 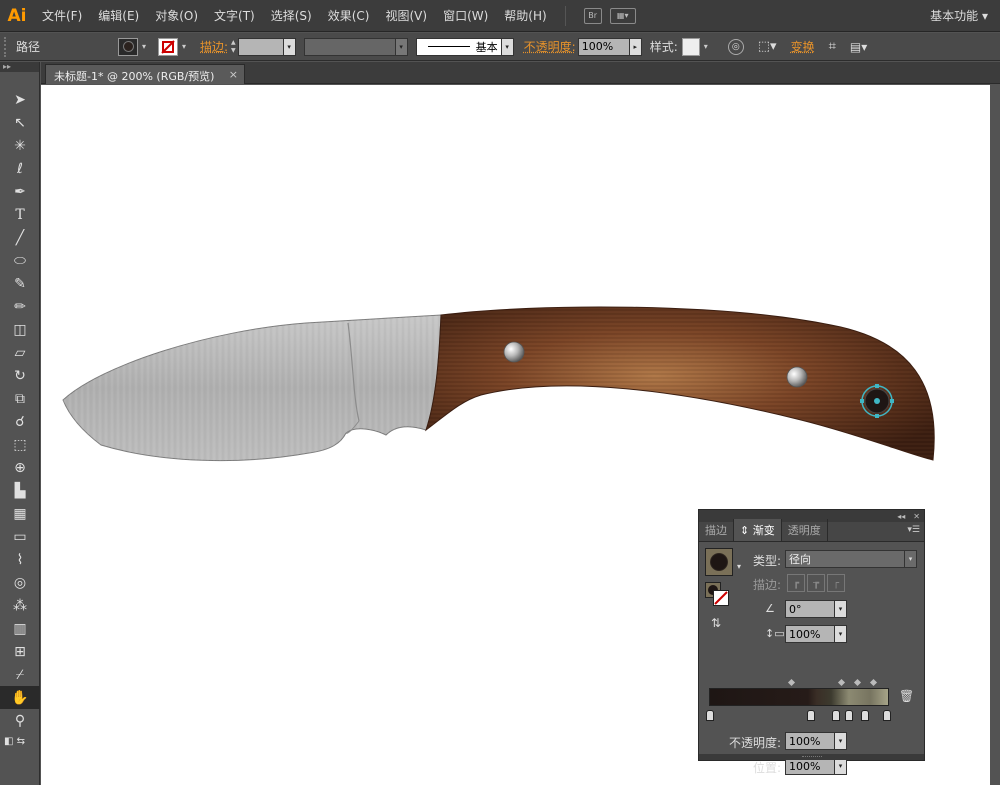 What do you see at coordinates (716, 623) in the screenshot?
I see `reverse-gradient-icon: ⇅` at bounding box center [716, 623].